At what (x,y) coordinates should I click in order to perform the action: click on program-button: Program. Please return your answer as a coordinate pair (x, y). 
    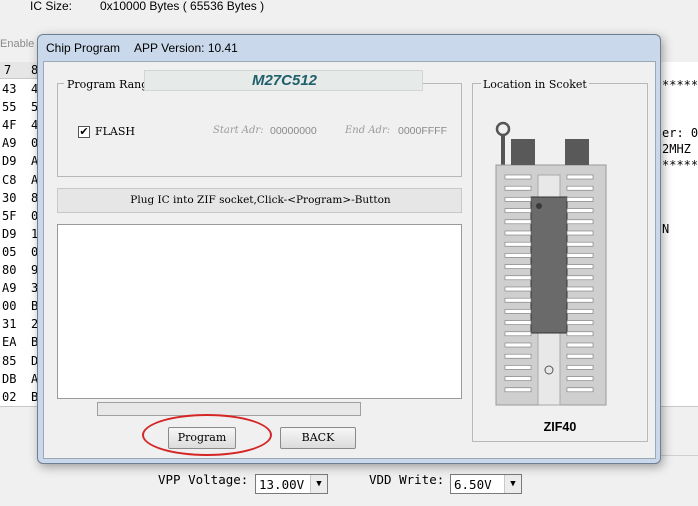
    Looking at the image, I should click on (202, 438).